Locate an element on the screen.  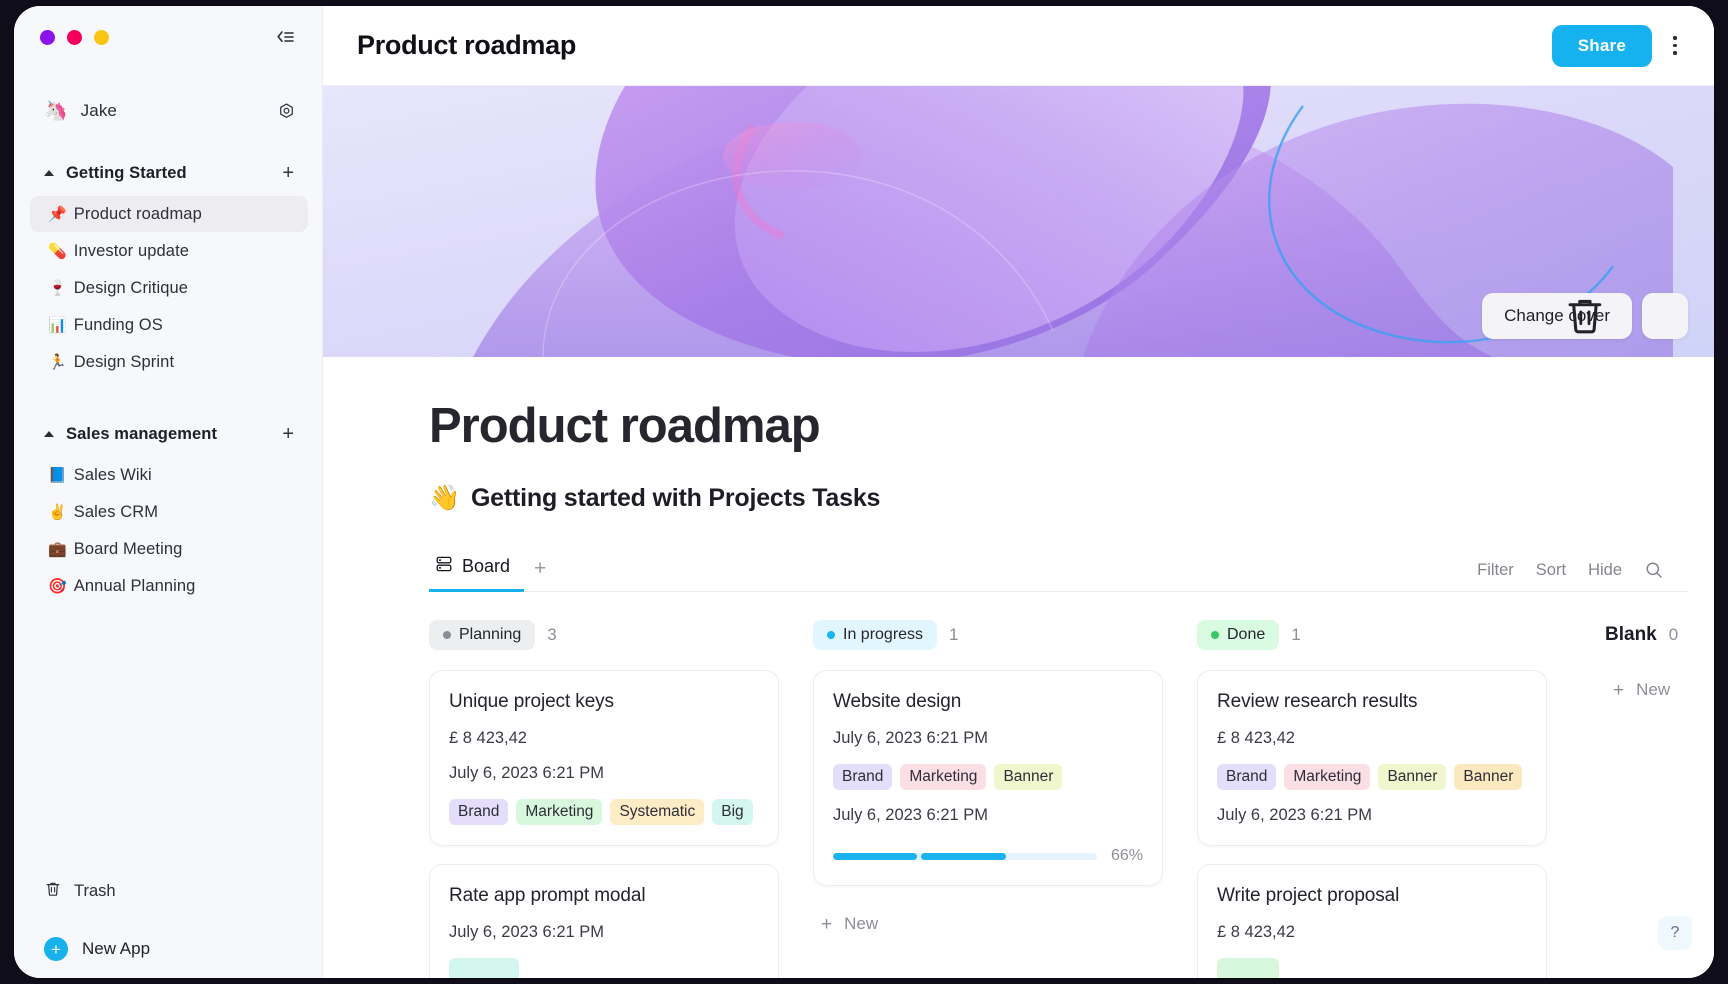
sidebar-item-design-critique: 🍷 Design Critique is located at coordinates (169, 288).